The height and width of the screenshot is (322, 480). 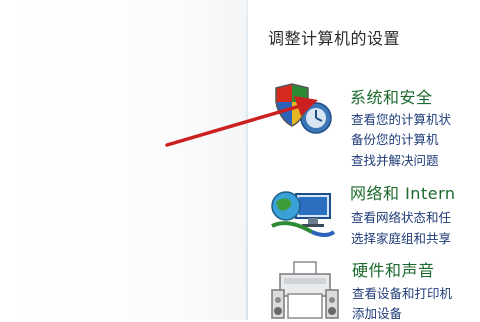 What do you see at coordinates (395, 159) in the screenshot?
I see `link-find-fix-problems: 查找并解决问题` at bounding box center [395, 159].